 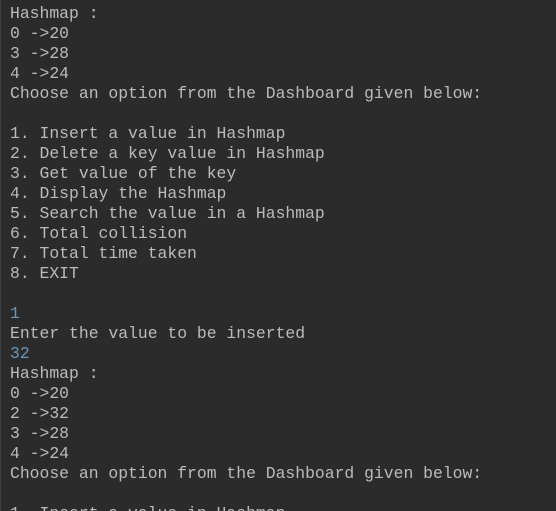 What do you see at coordinates (40, 413) in the screenshot?
I see `console-output-line: 2 ->32` at bounding box center [40, 413].